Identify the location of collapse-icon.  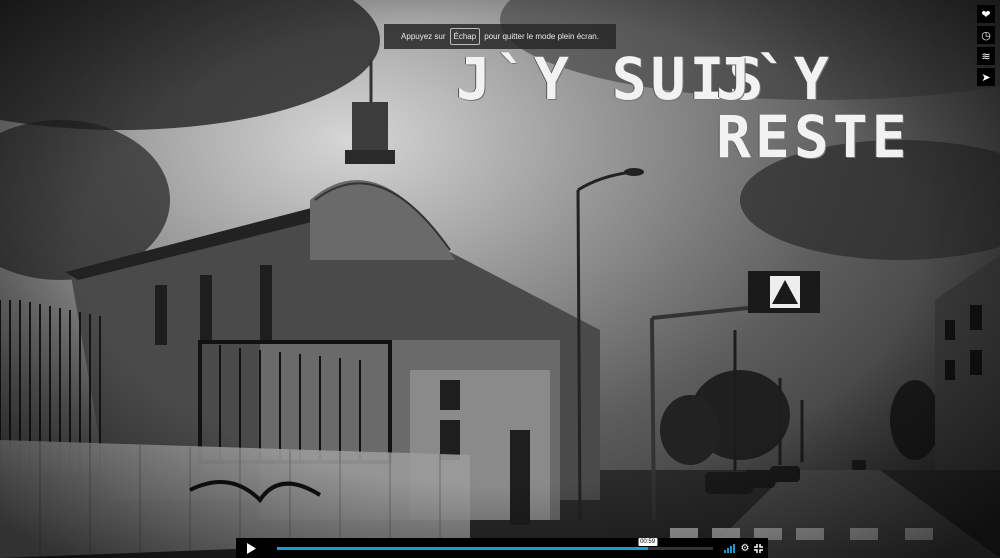
(758, 548).